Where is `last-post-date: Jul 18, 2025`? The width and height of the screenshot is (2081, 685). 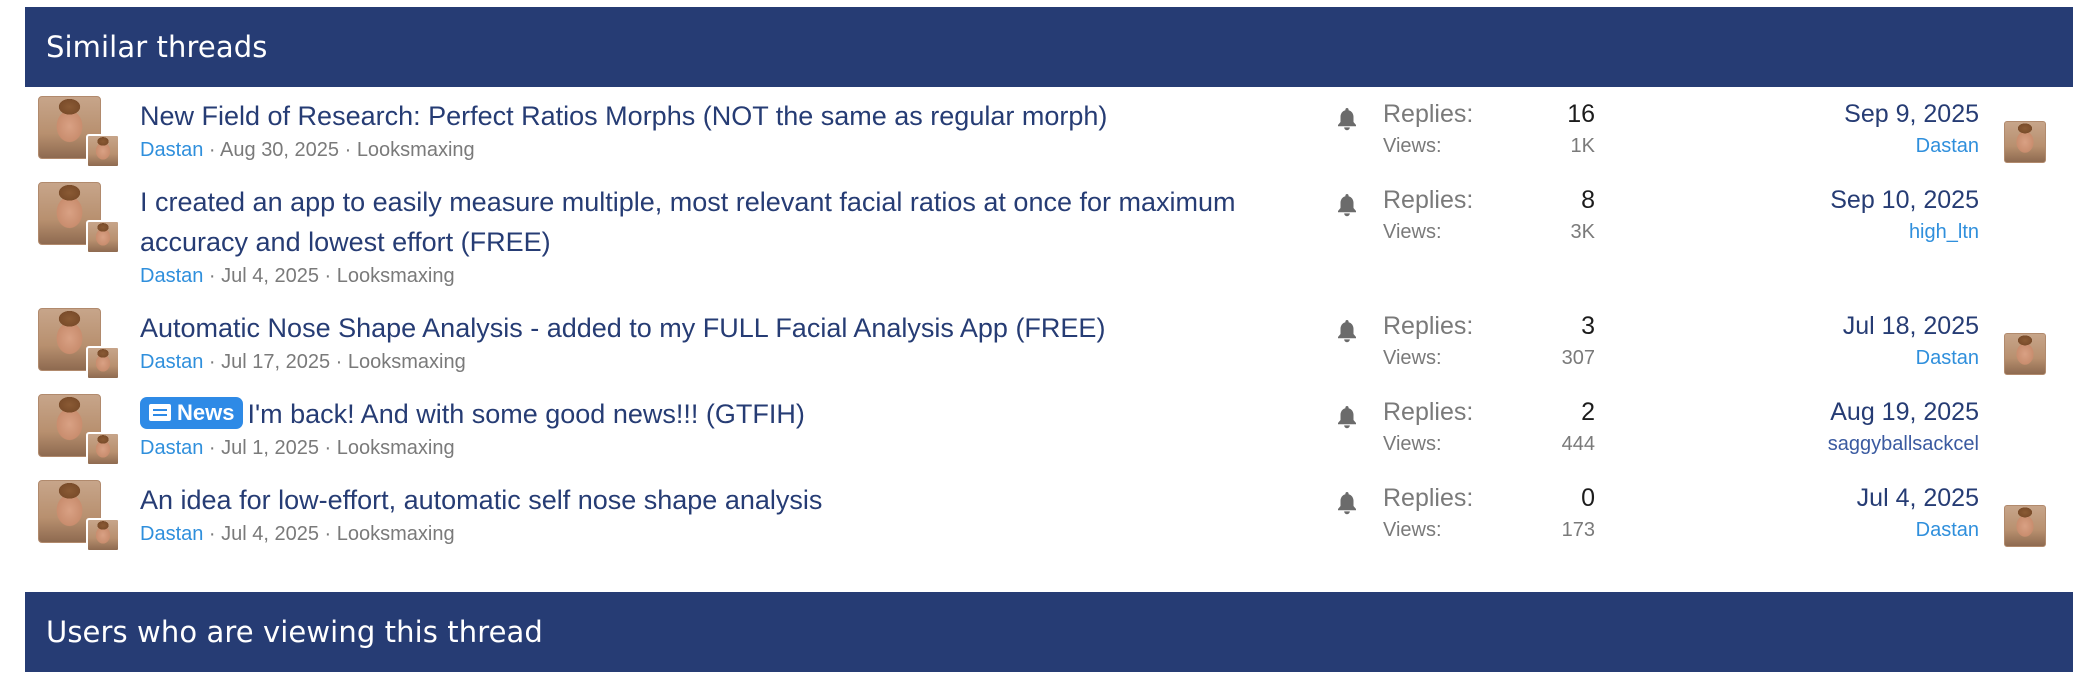
last-post-date: Jul 18, 2025 is located at coordinates (1911, 326).